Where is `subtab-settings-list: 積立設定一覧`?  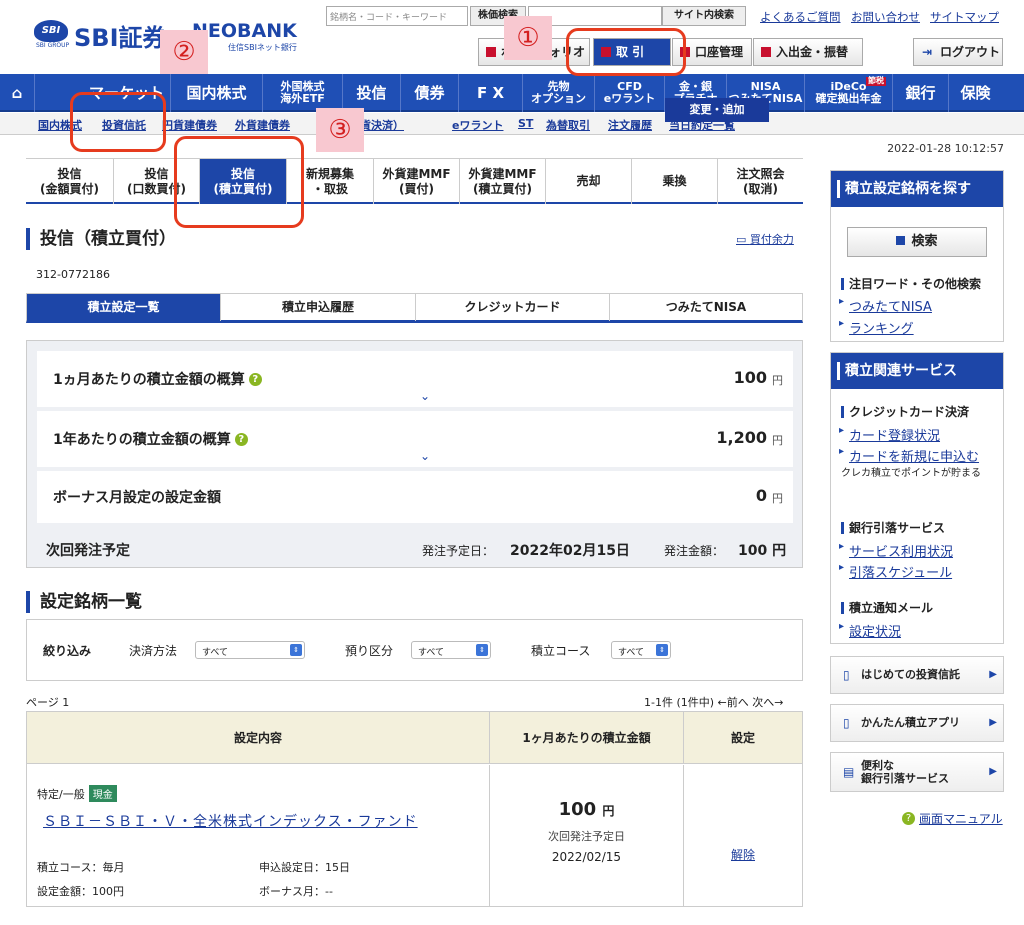
subtab-settings-list: 積立設定一覧 is located at coordinates (123, 307).